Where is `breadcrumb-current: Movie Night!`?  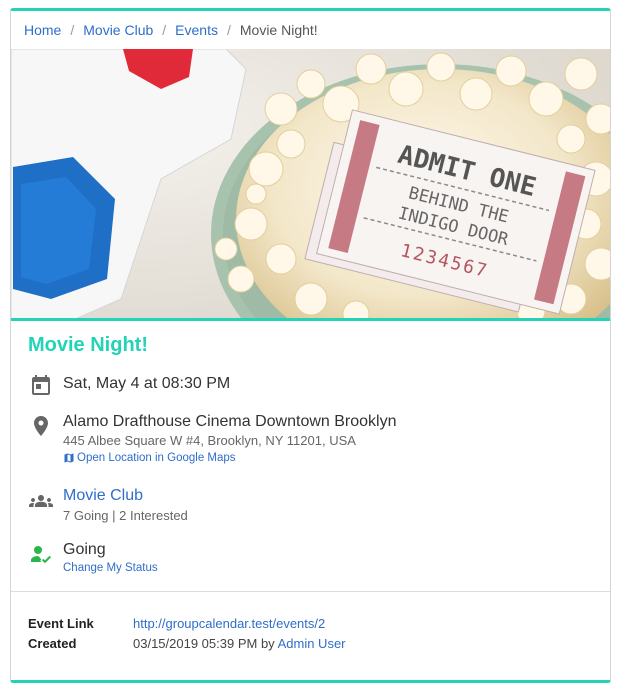 breadcrumb-current: Movie Night! is located at coordinates (278, 30).